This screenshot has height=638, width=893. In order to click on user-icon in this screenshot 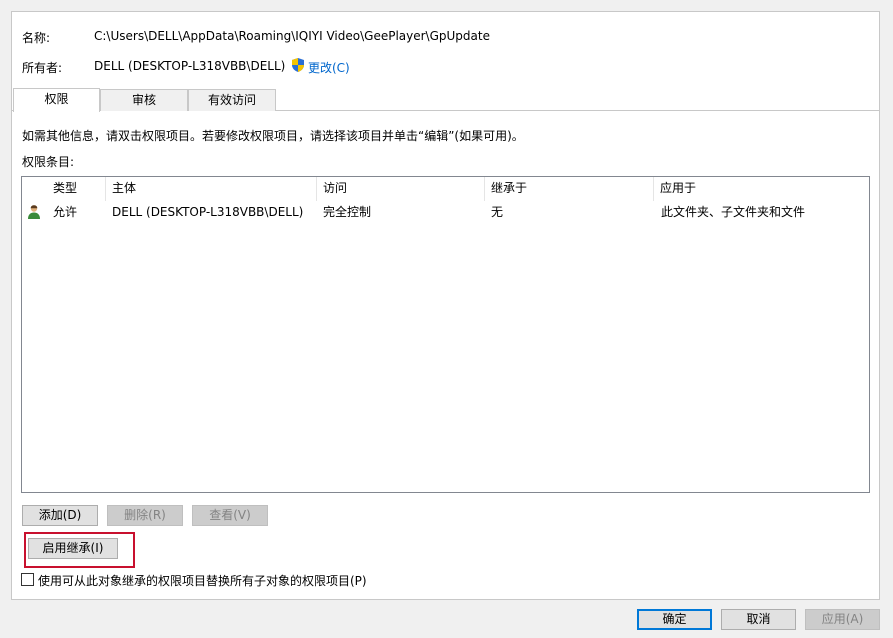, I will do `click(34, 212)`.